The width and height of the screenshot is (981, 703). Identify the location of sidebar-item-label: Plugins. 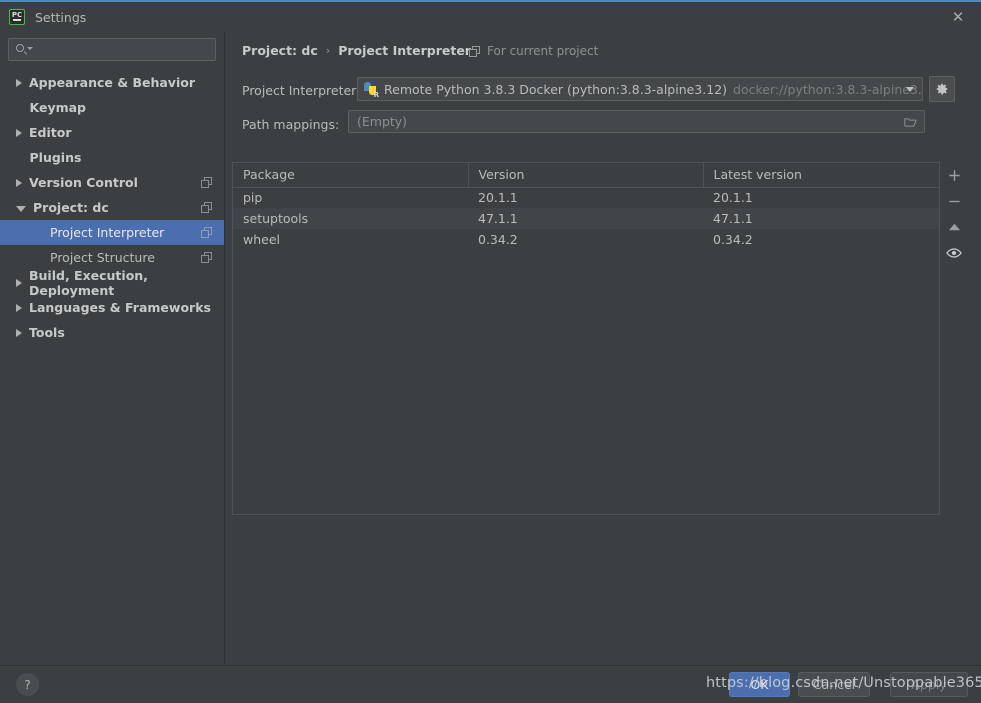
(55, 157).